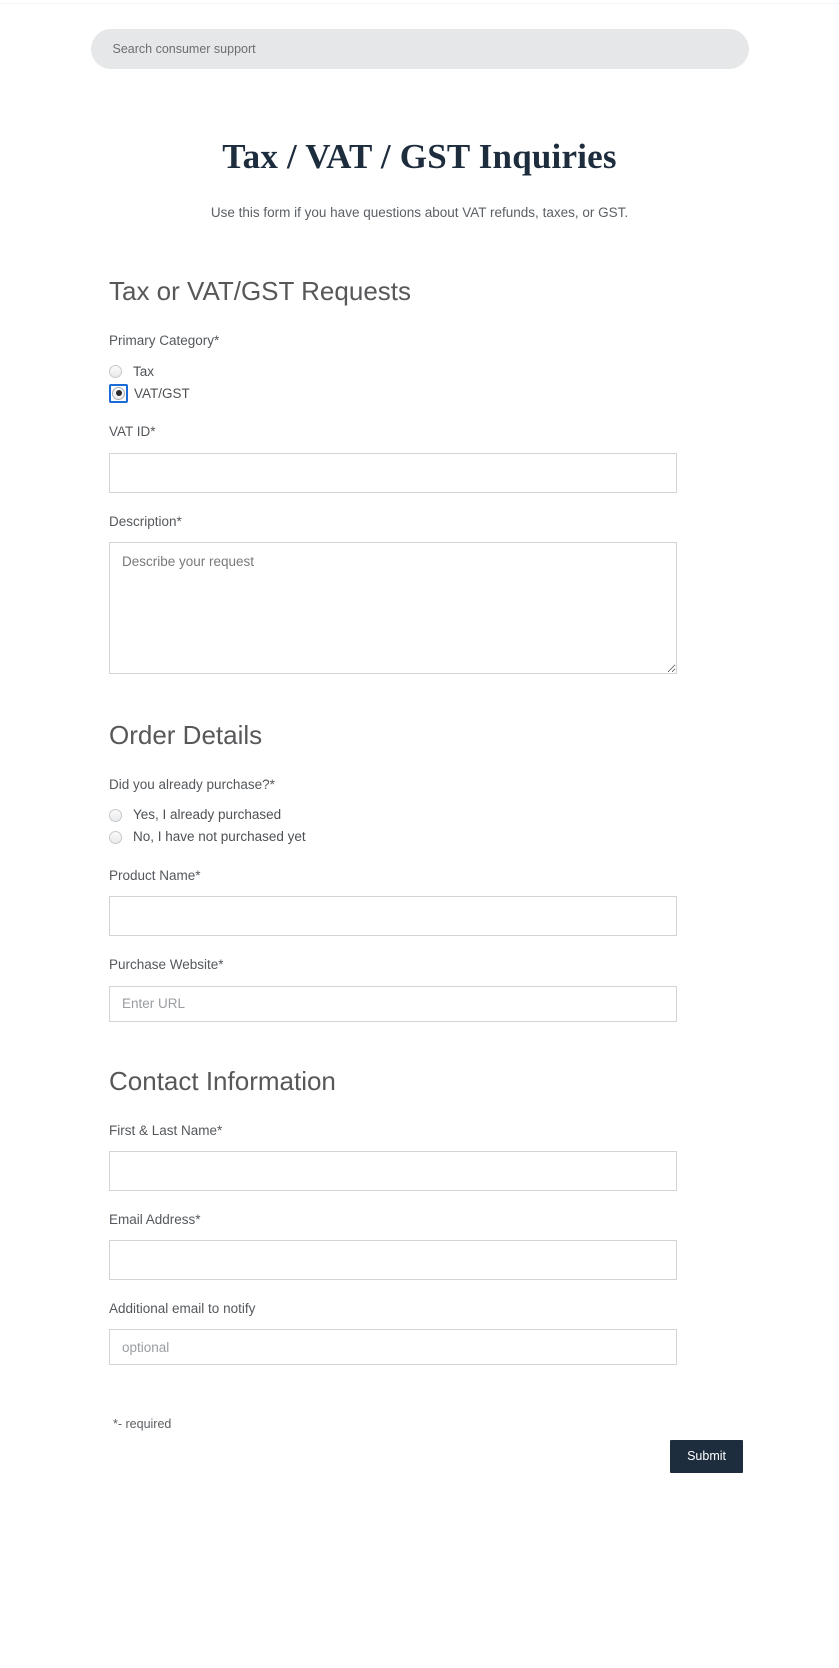 This screenshot has height=1668, width=839. I want to click on radio-label-tax: Tax, so click(144, 371).